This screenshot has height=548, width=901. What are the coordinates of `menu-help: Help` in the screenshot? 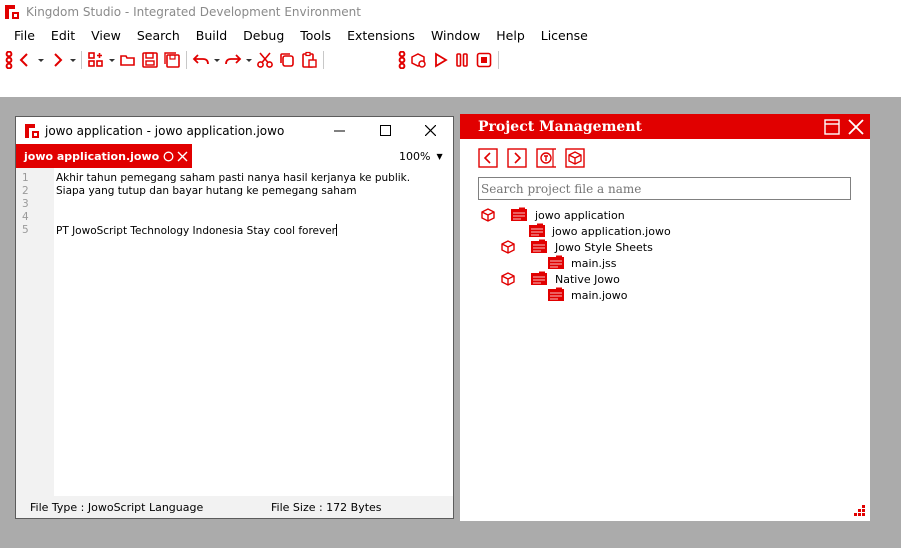 It's located at (510, 35).